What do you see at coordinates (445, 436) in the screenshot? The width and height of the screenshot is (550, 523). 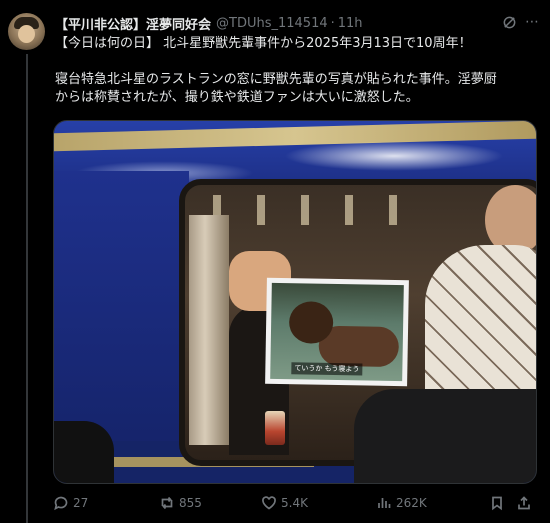 I see `foreground-person` at bounding box center [445, 436].